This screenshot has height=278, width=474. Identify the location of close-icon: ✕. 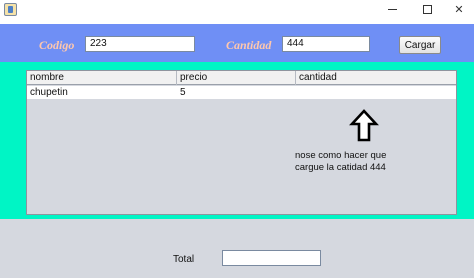
(459, 9).